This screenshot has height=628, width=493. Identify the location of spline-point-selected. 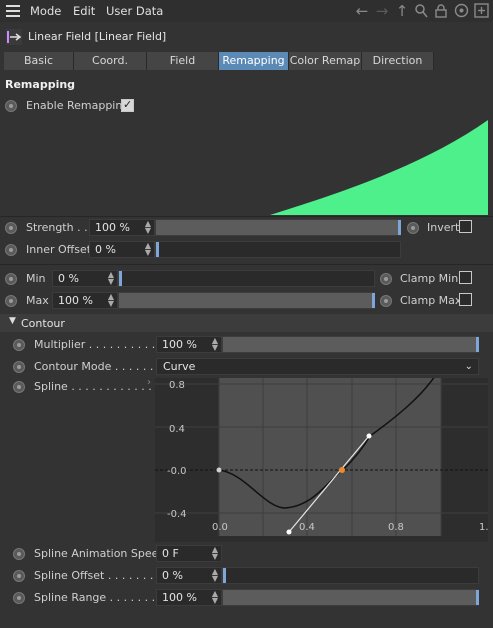
(342, 470).